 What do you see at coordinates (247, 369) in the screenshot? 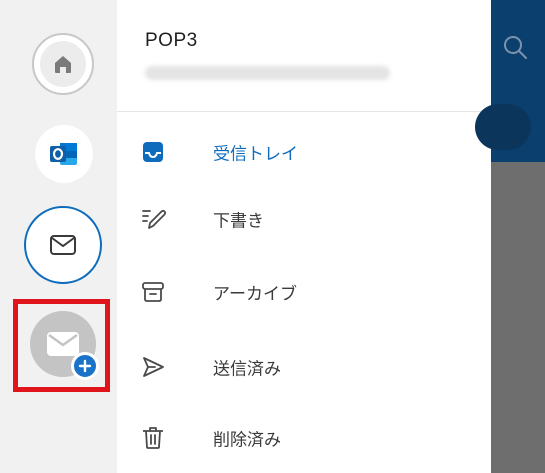
I see `folder-label: 送信済み` at bounding box center [247, 369].